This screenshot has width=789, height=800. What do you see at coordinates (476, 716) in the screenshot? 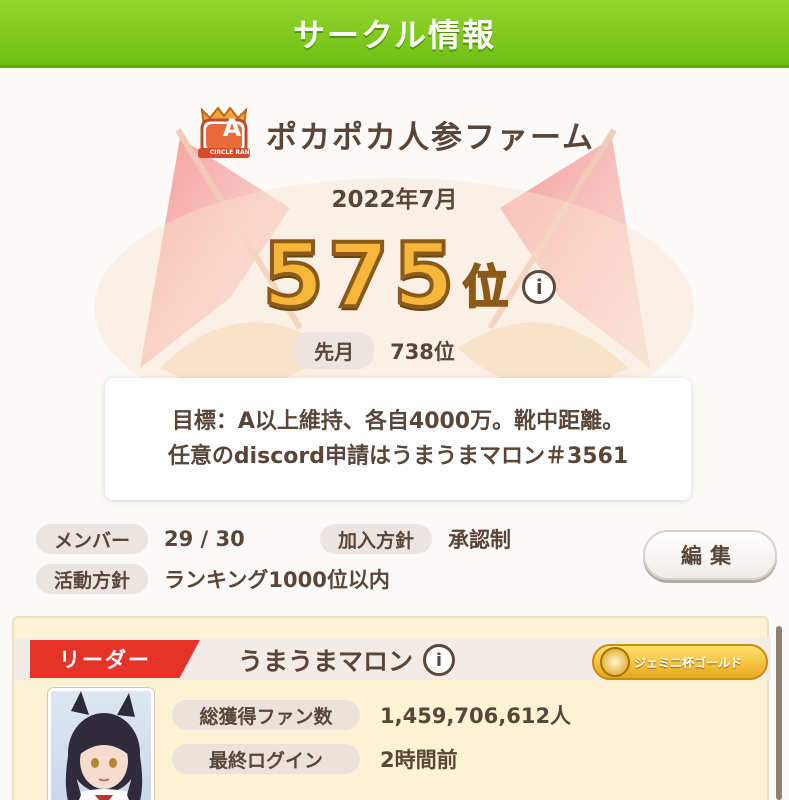
I see `leader-fans-value: 1,459,706,612人` at bounding box center [476, 716].